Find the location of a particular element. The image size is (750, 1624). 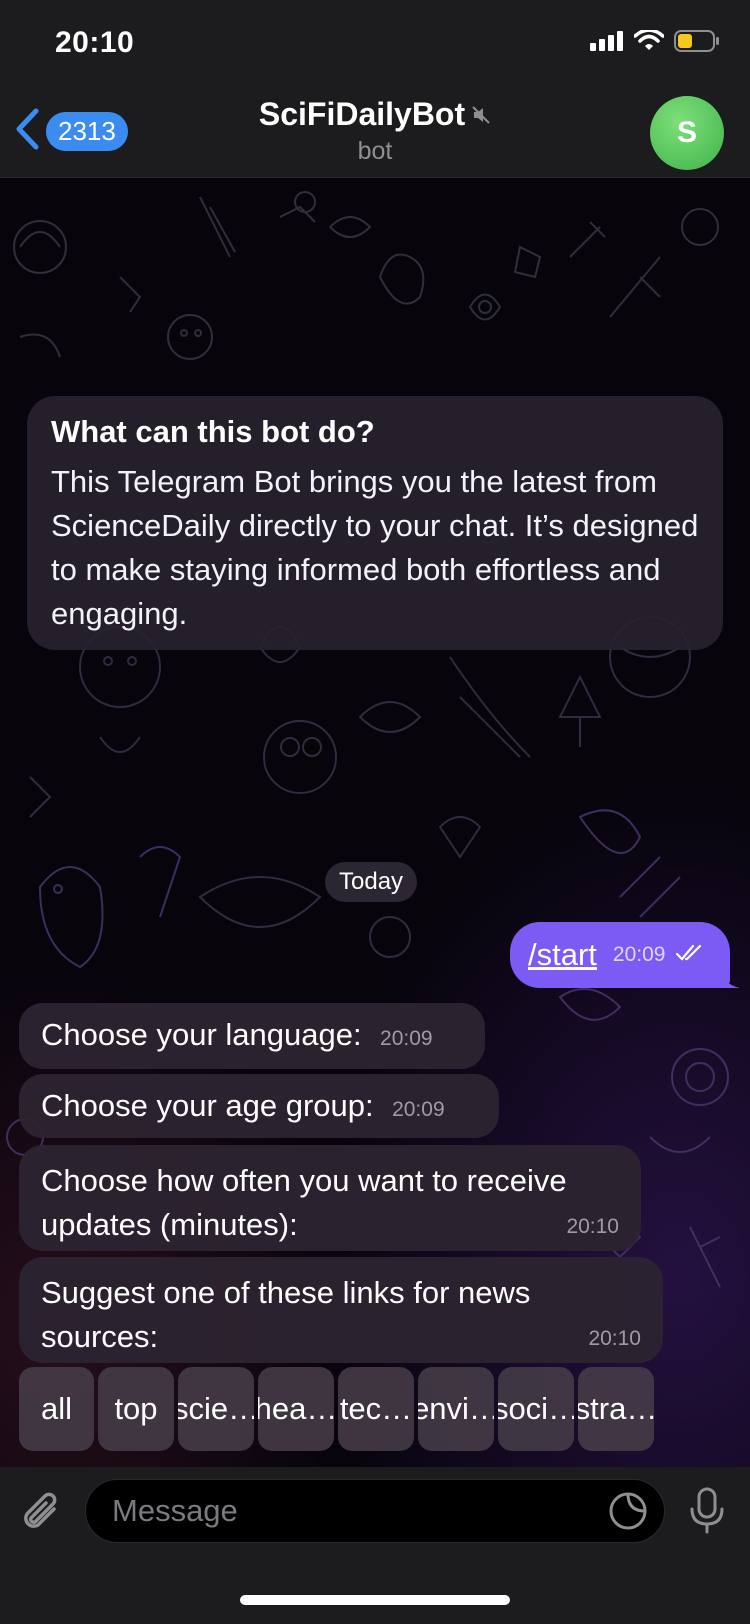

status-icons is located at coordinates (655, 42).